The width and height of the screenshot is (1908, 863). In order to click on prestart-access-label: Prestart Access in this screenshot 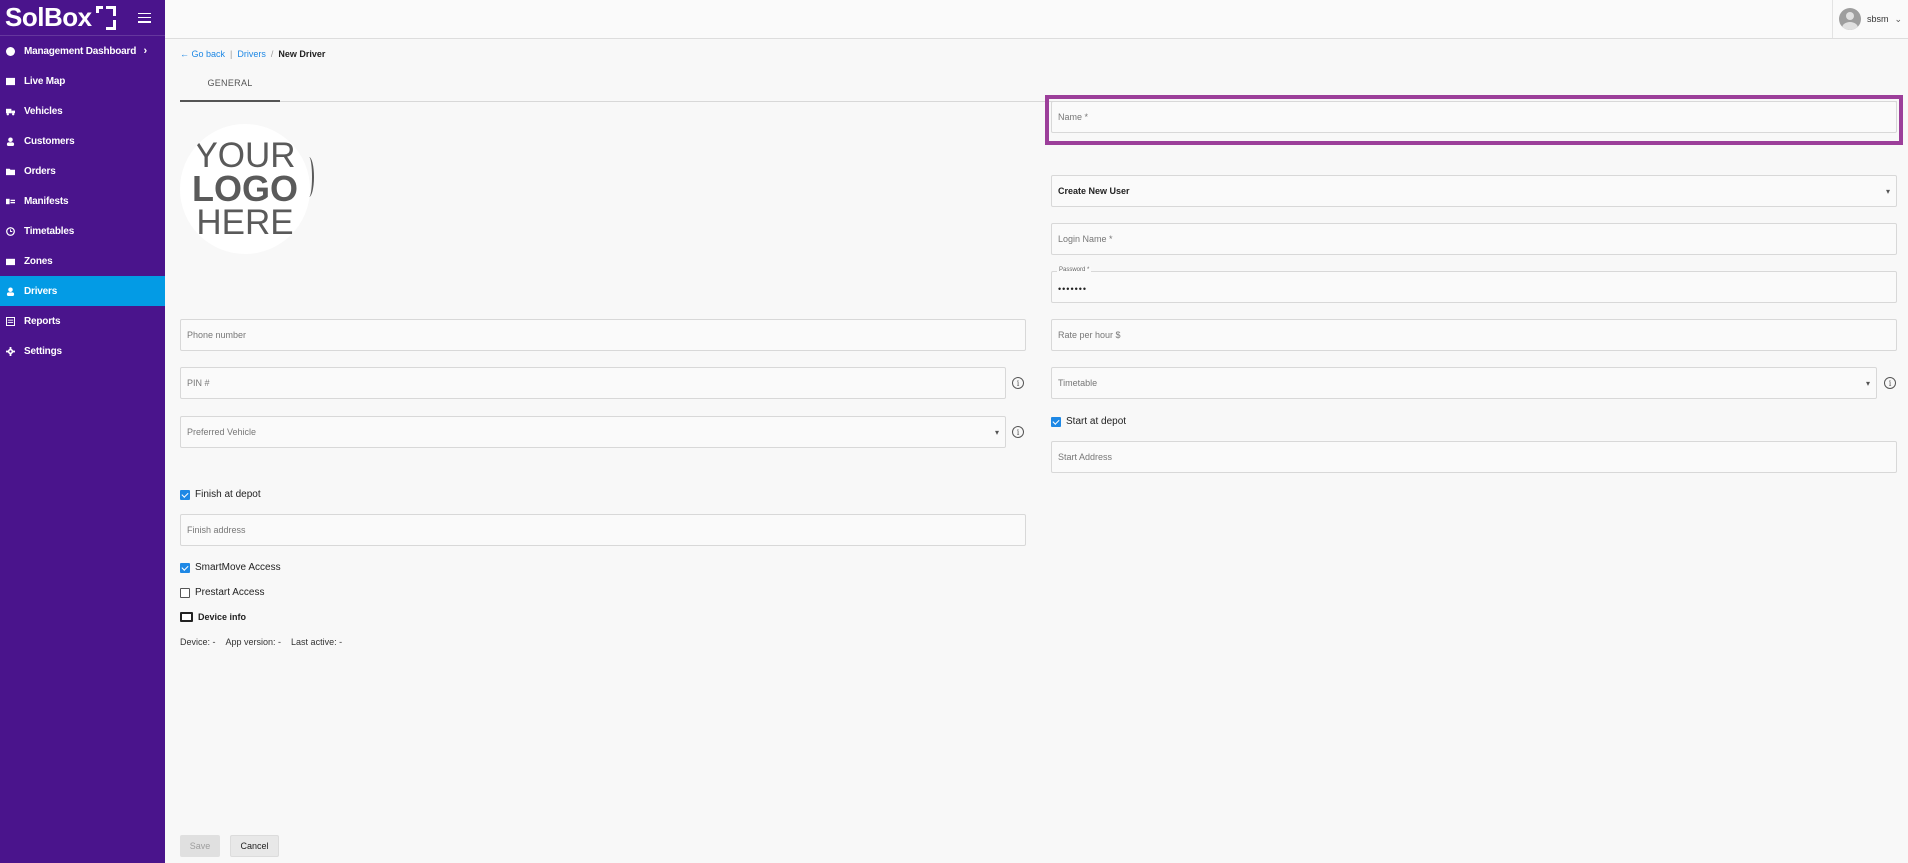, I will do `click(230, 592)`.